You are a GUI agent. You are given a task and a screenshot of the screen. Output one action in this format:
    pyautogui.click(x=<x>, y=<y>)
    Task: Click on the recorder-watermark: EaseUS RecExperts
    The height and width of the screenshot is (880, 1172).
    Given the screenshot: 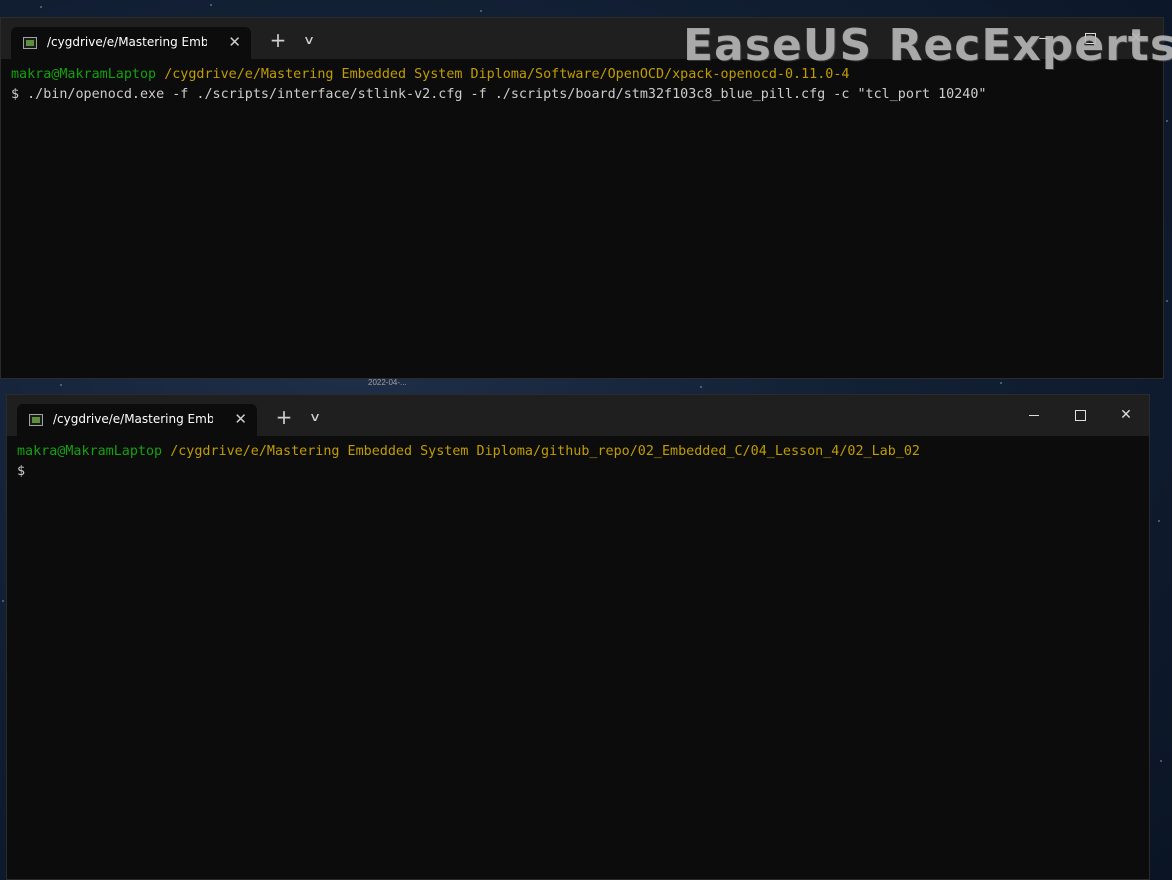 What is the action you would take?
    pyautogui.click(x=927, y=45)
    